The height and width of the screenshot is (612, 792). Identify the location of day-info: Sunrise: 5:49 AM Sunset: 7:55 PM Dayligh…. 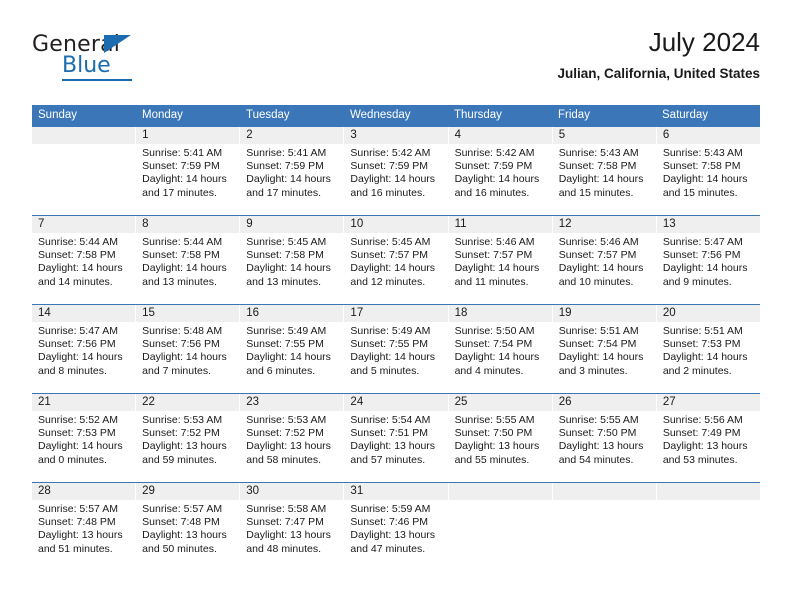
(291, 350).